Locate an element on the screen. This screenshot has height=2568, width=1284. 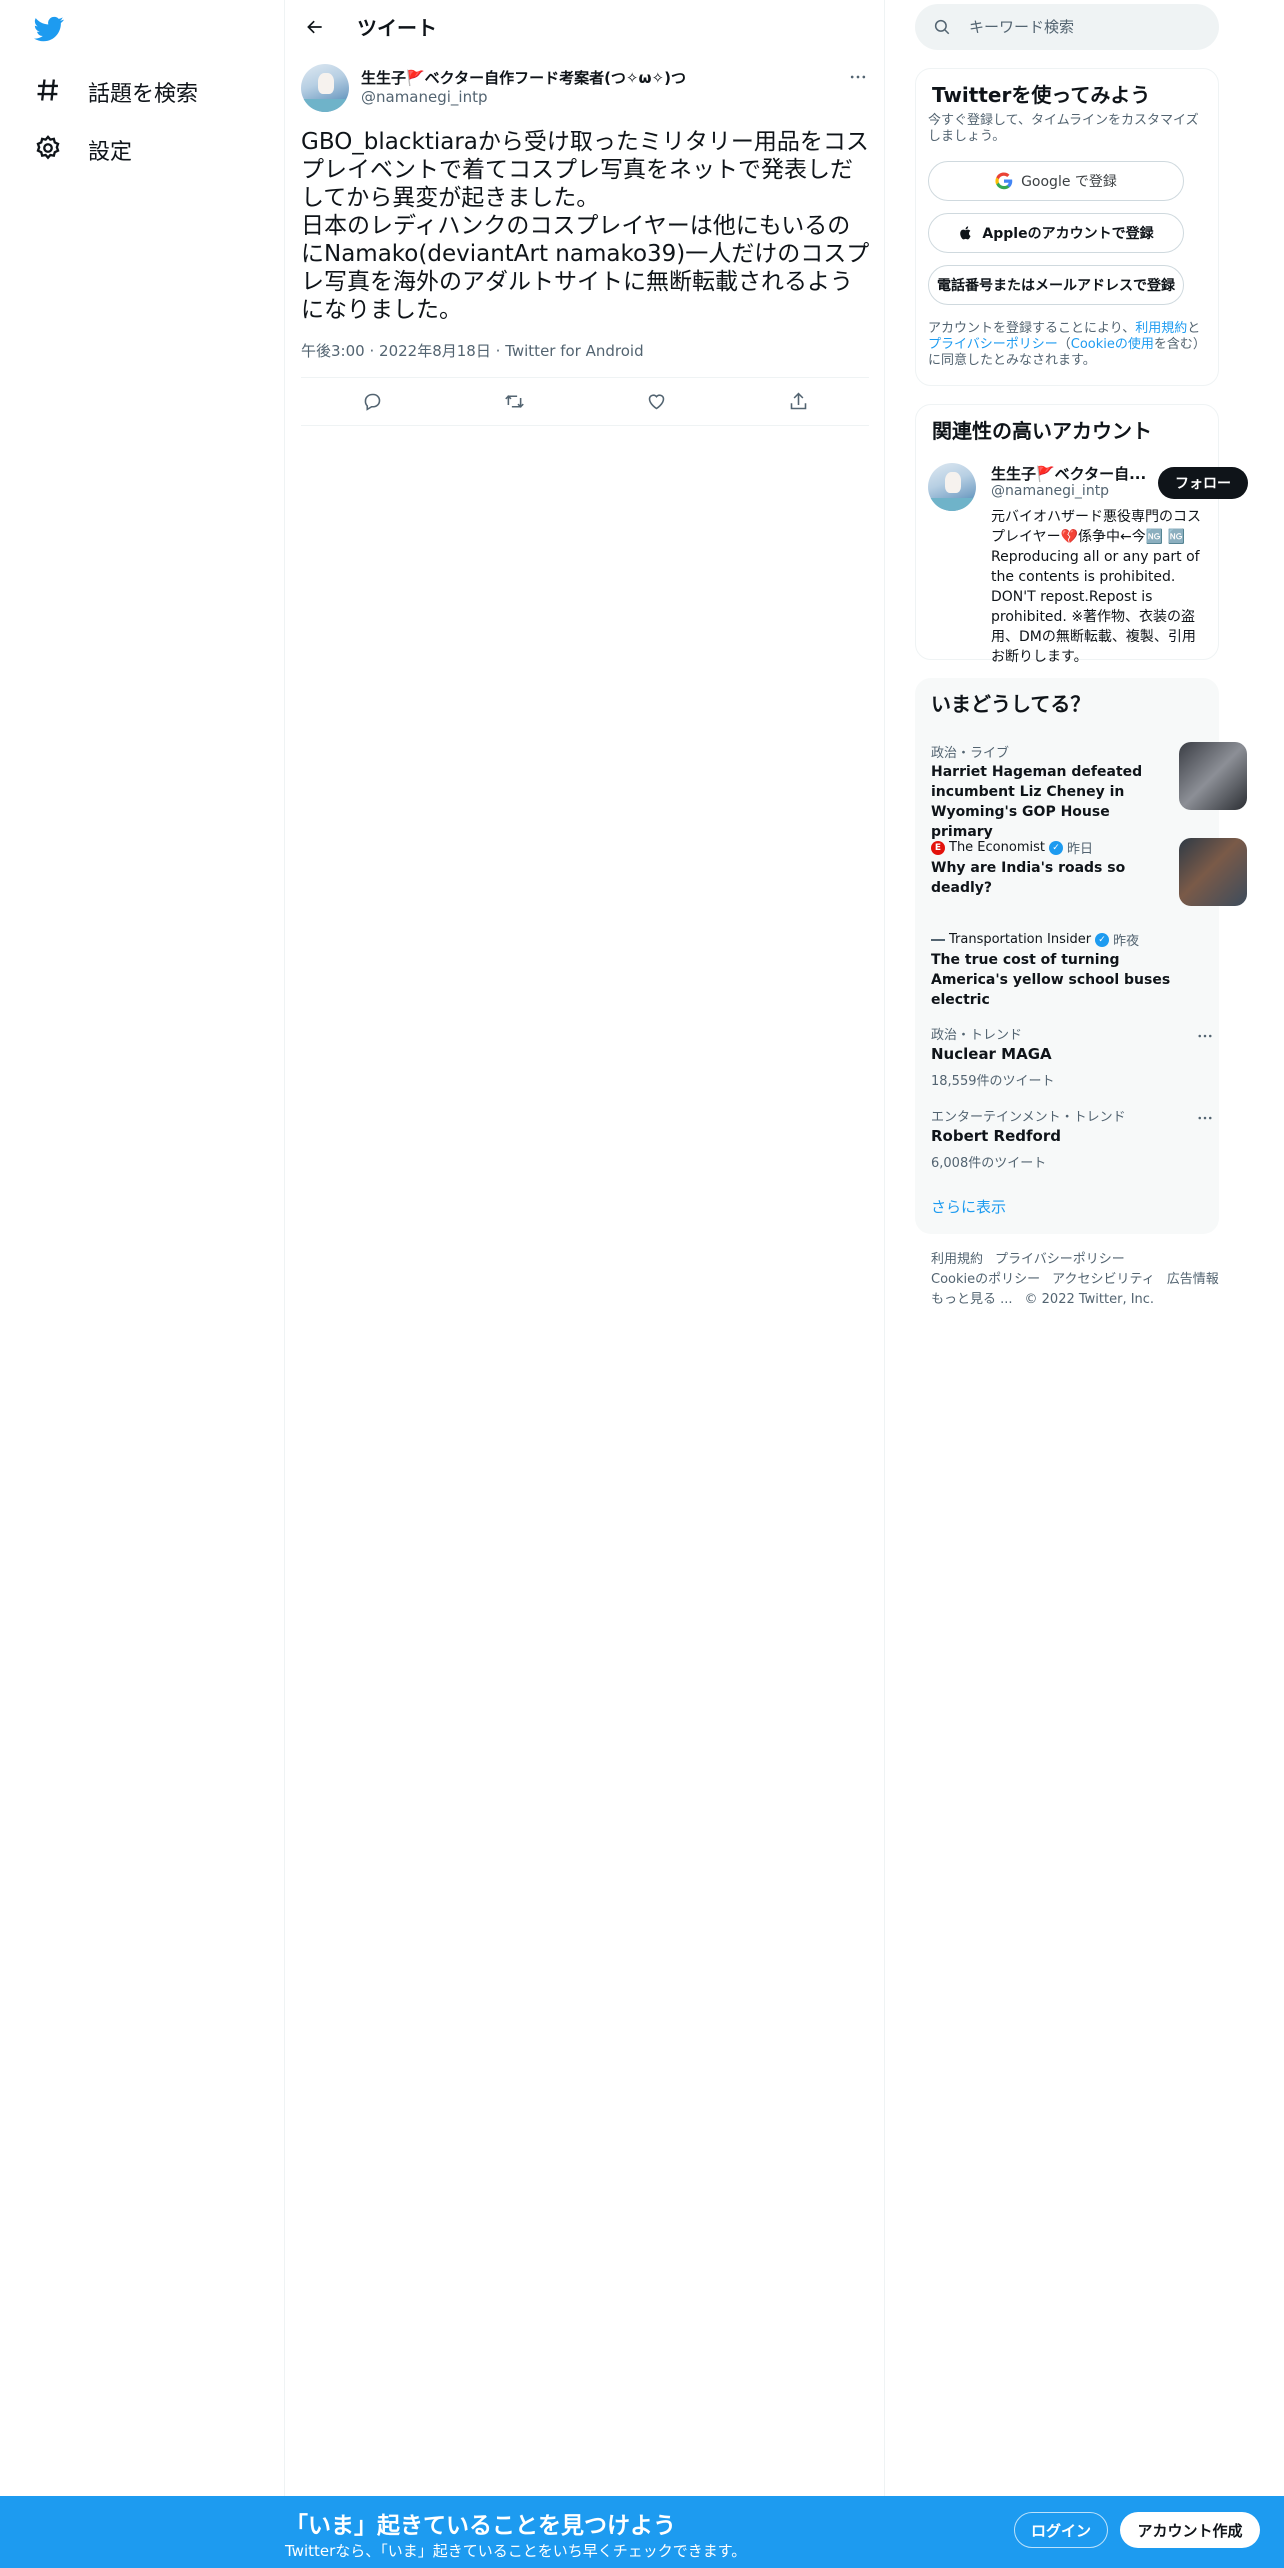
gear-icon is located at coordinates (48, 150).